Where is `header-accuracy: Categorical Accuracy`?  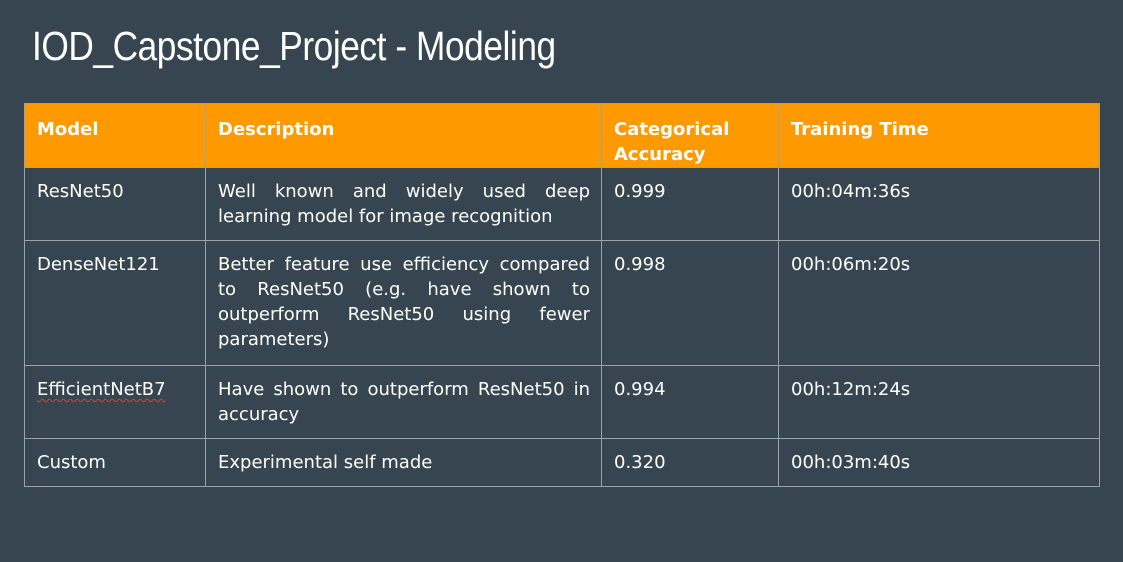 header-accuracy: Categorical Accuracy is located at coordinates (690, 135).